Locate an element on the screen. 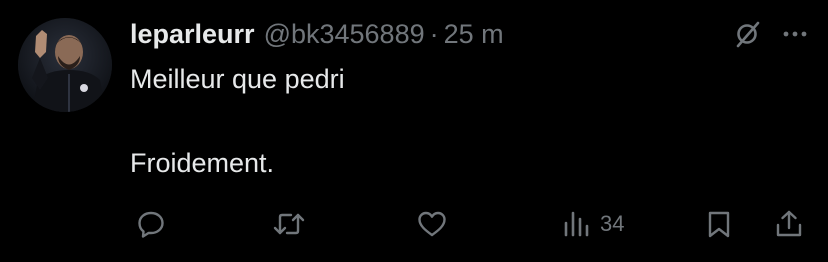 The width and height of the screenshot is (828, 262). header-actions is located at coordinates (771, 34).